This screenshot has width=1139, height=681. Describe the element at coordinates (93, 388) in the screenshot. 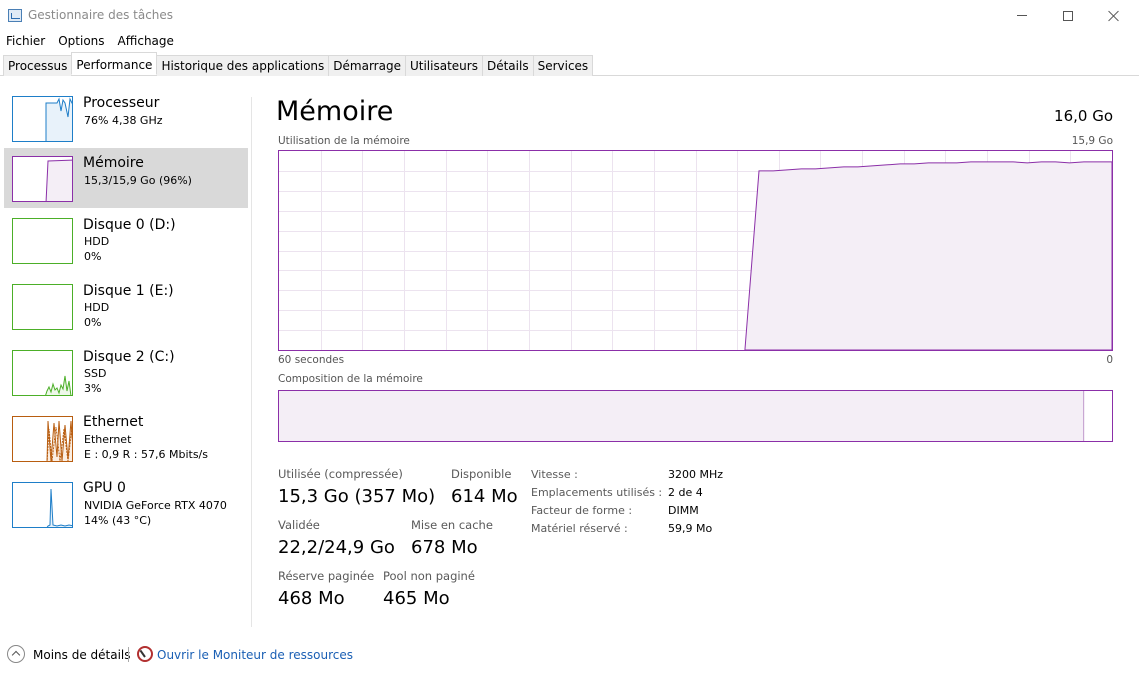

I see `sidebar-item-usage: 3%` at that location.